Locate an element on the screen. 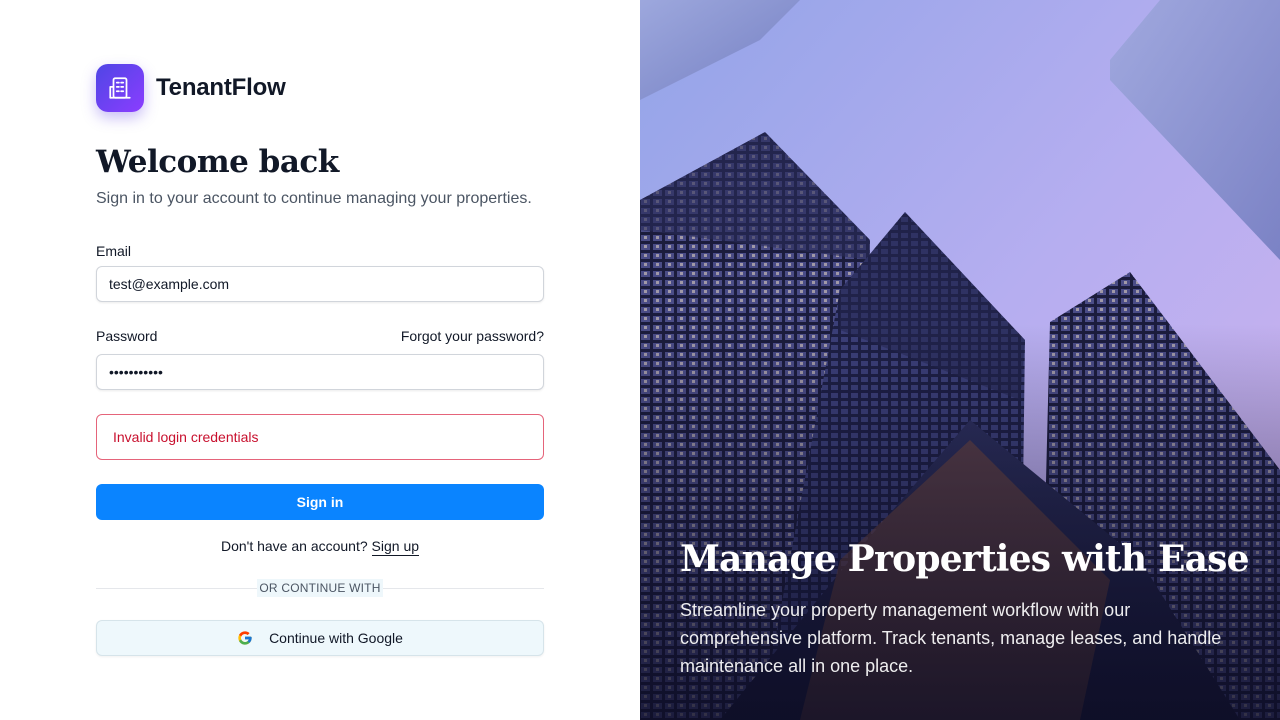 This screenshot has height=720, width=1280. password-label: Password is located at coordinates (127, 336).